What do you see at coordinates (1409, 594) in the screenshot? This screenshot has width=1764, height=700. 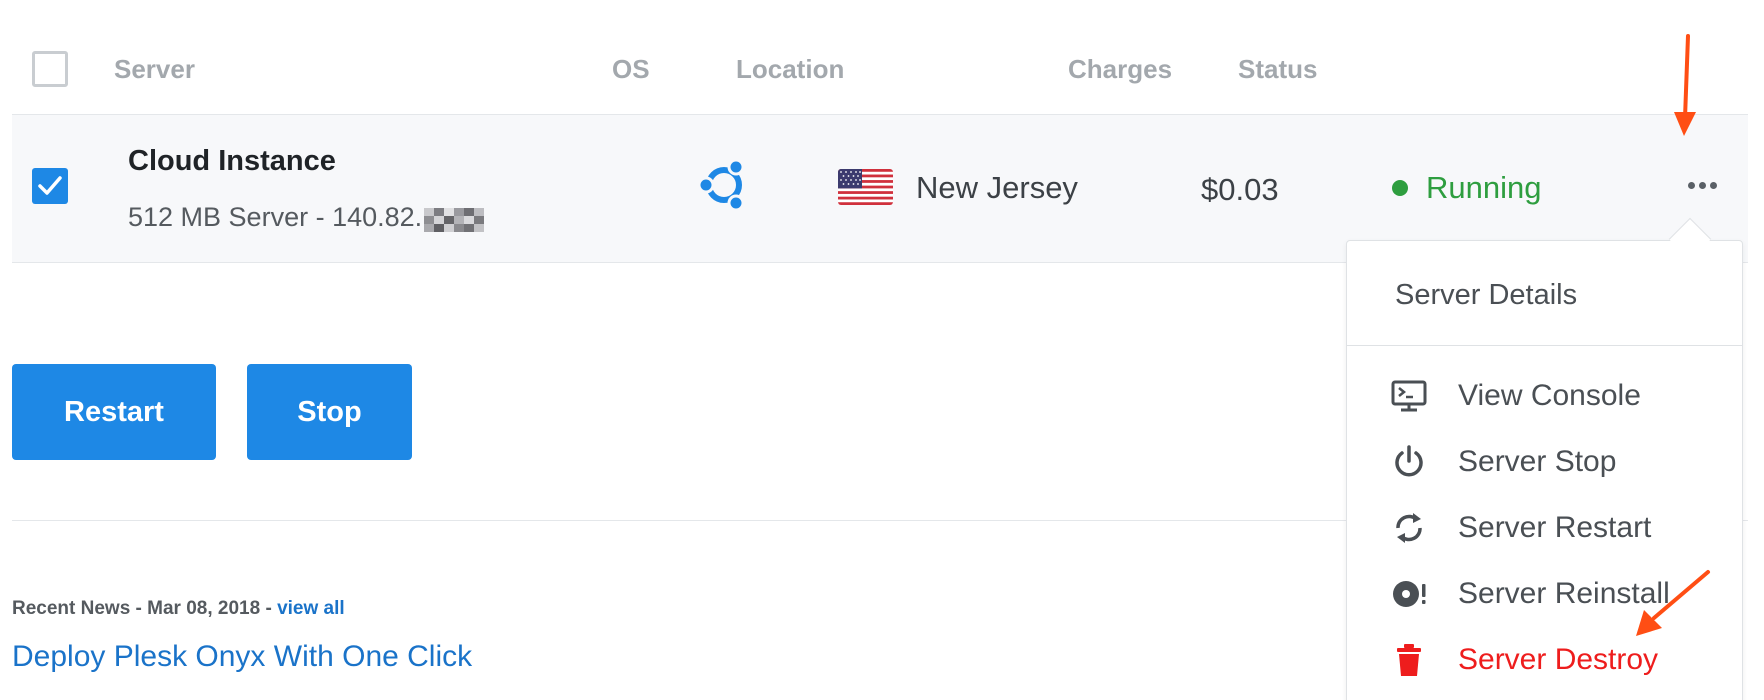 I see `disc-icon` at bounding box center [1409, 594].